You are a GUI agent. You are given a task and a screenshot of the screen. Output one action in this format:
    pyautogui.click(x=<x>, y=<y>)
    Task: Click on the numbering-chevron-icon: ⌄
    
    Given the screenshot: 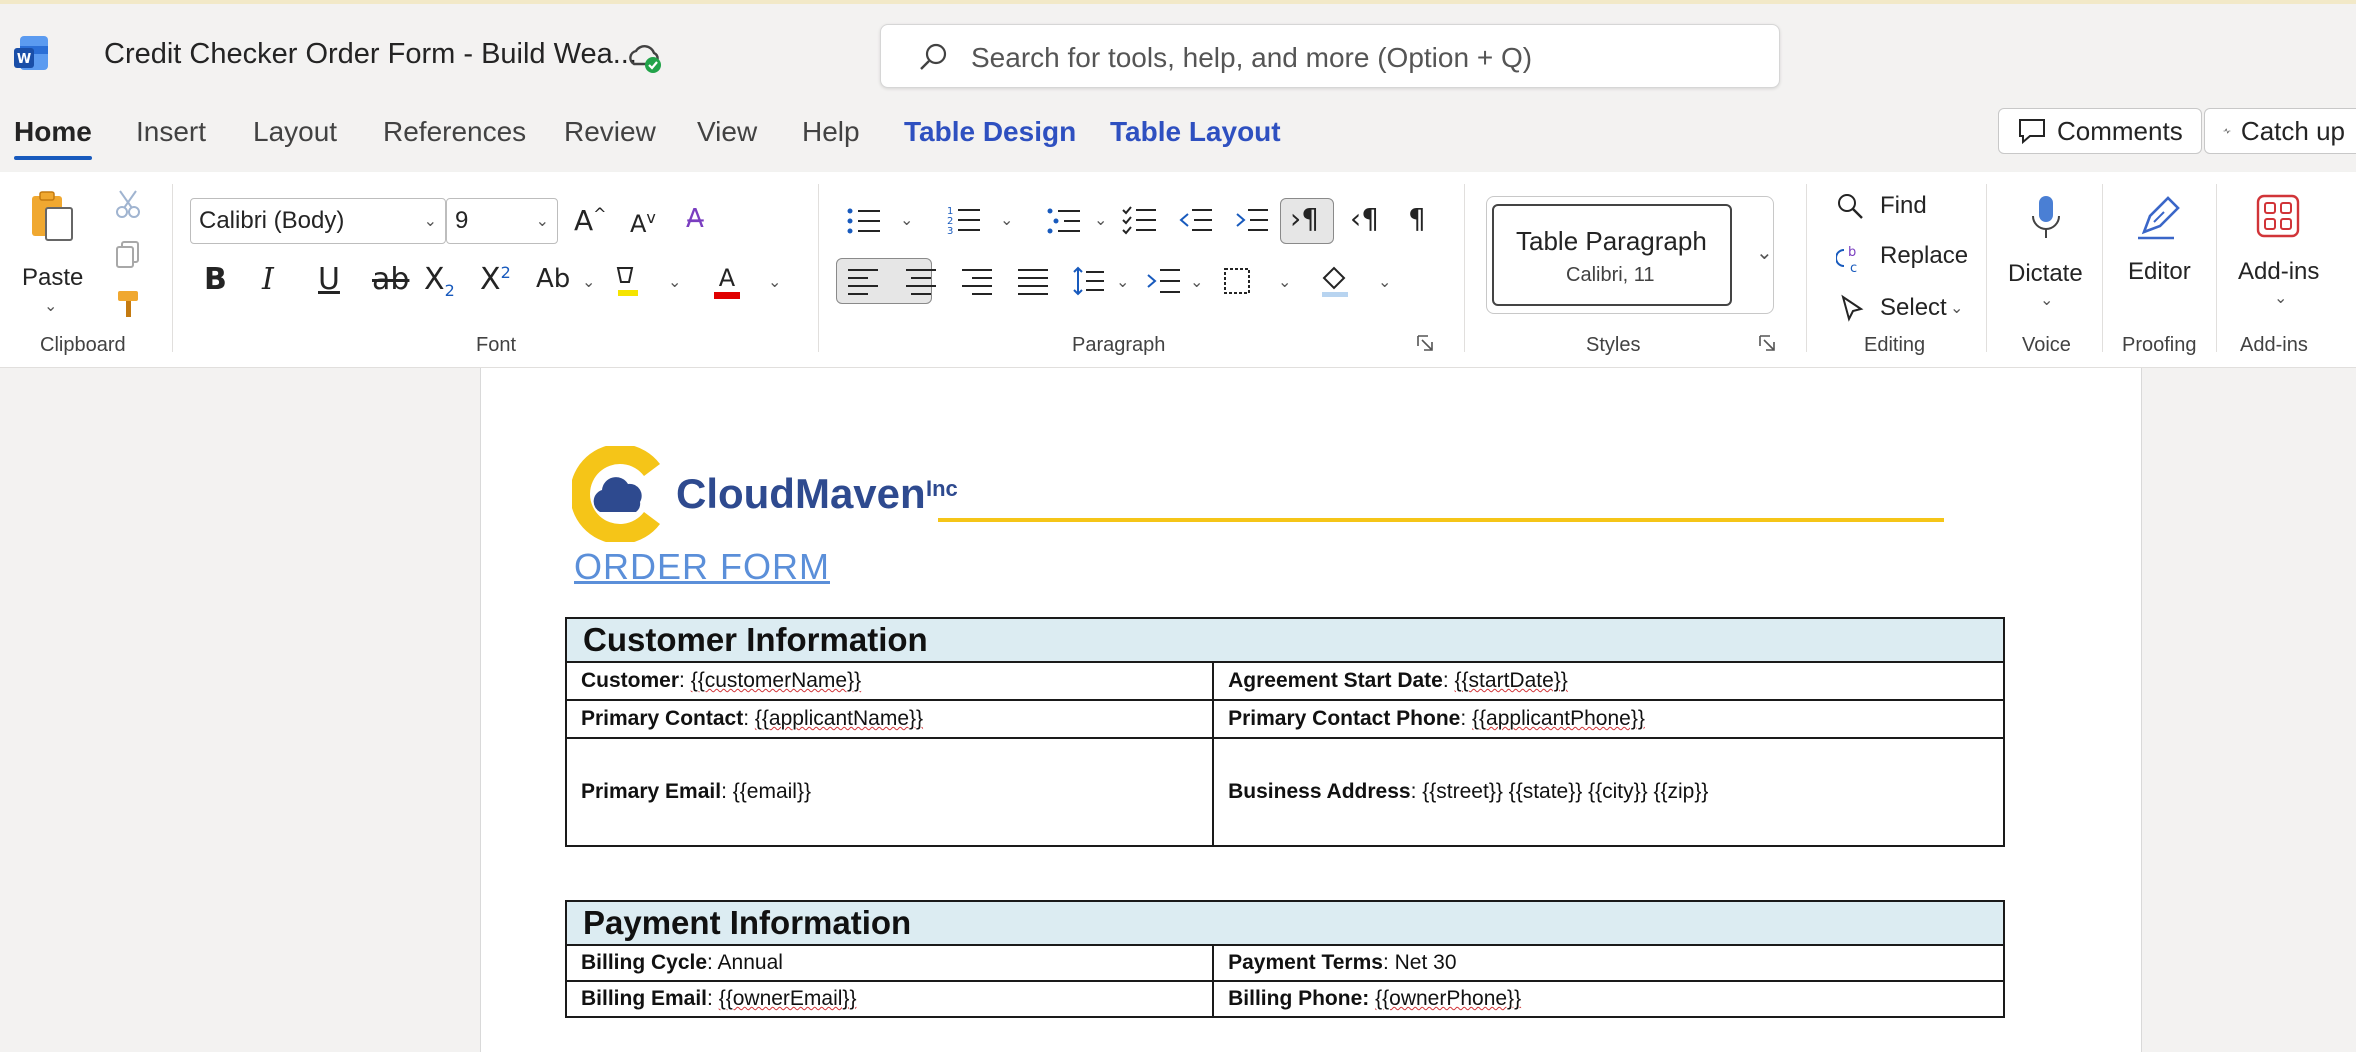 What is the action you would take?
    pyautogui.click(x=1006, y=220)
    